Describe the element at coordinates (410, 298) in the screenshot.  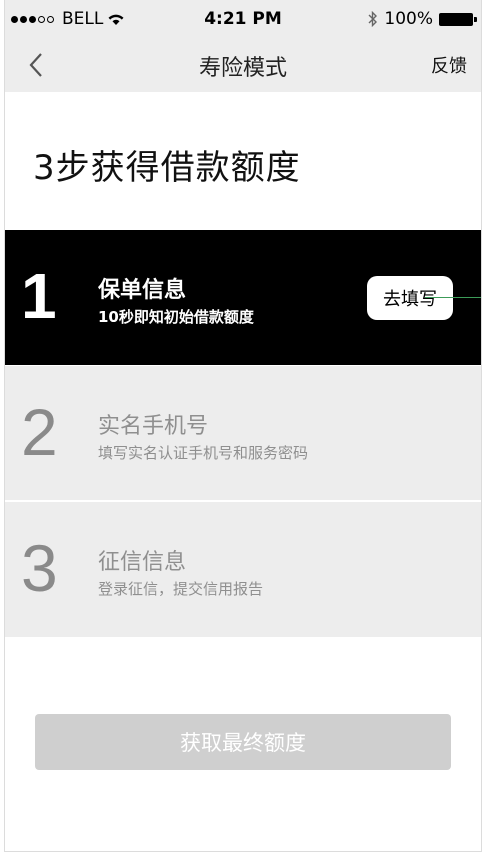
I see `fill-in-button: 去填写` at that location.